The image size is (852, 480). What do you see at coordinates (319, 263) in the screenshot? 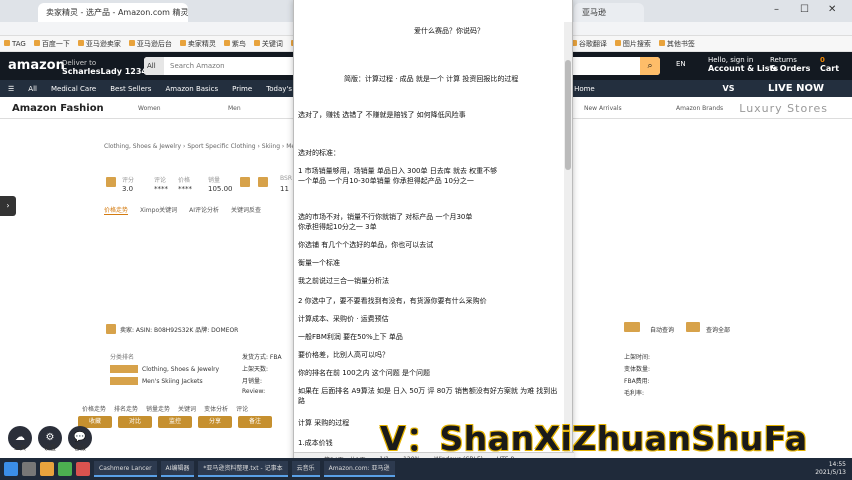
I see `doc-line: 衡量一个标准` at bounding box center [319, 263].